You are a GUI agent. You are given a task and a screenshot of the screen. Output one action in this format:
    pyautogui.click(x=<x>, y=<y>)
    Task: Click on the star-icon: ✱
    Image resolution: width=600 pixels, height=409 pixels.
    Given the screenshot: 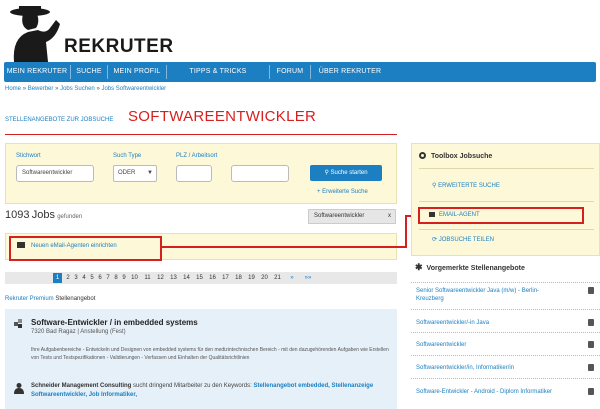 What is the action you would take?
    pyautogui.click(x=419, y=267)
    